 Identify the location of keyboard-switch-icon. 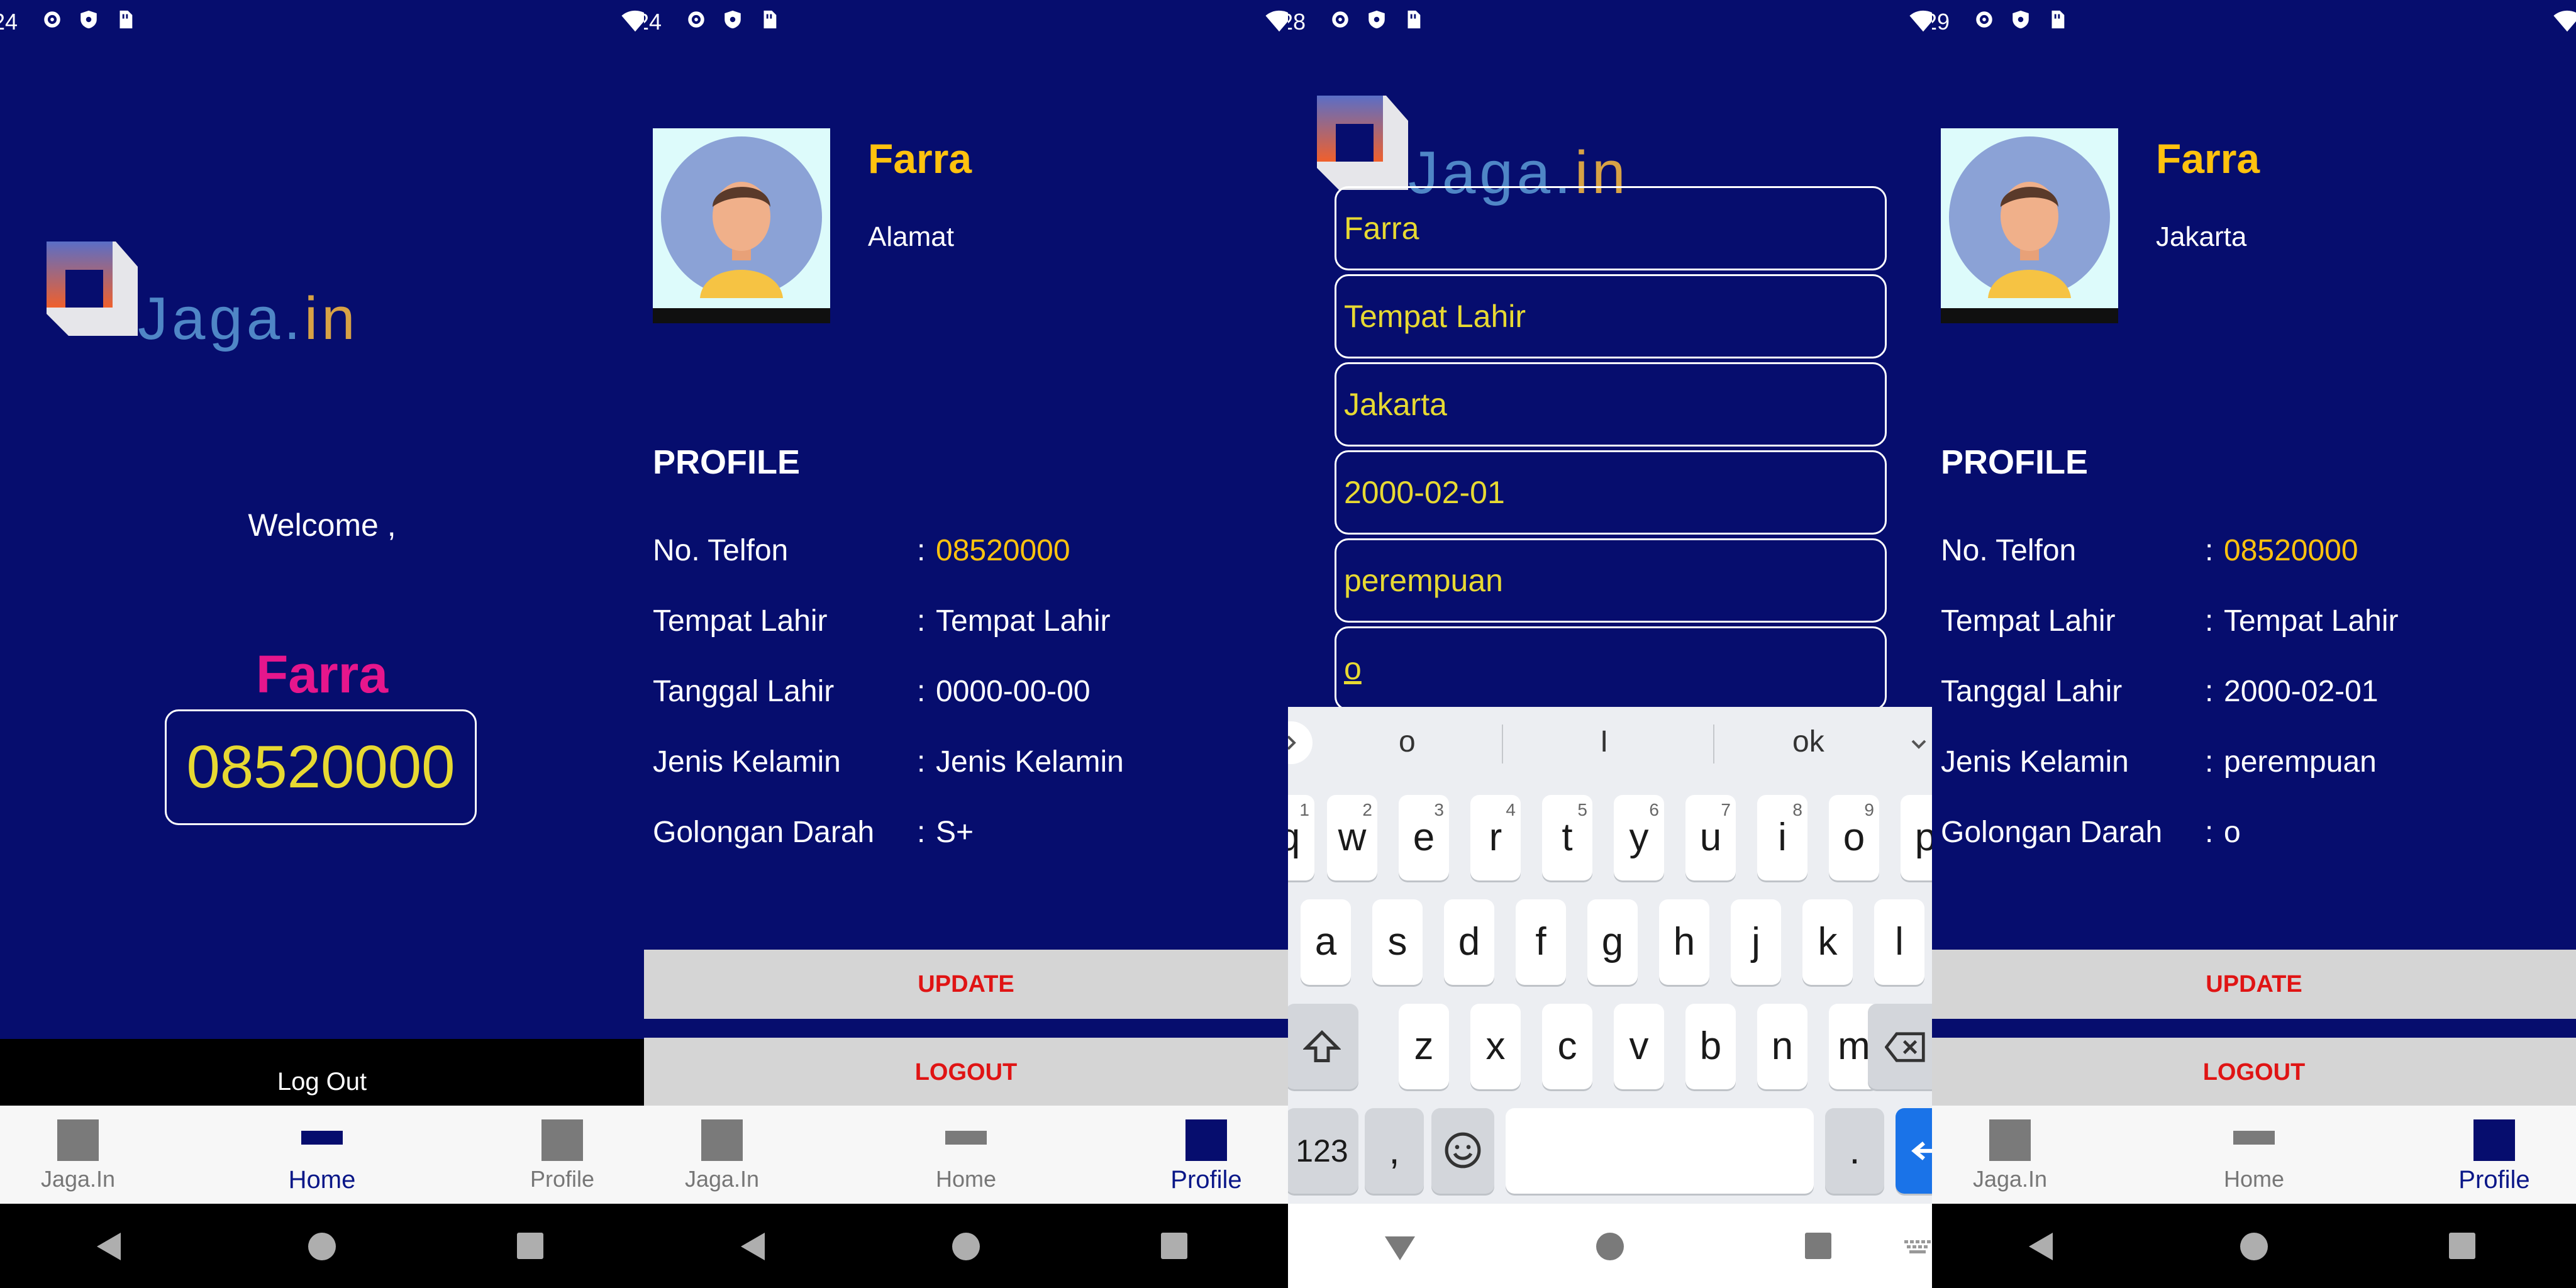
(1918, 1247).